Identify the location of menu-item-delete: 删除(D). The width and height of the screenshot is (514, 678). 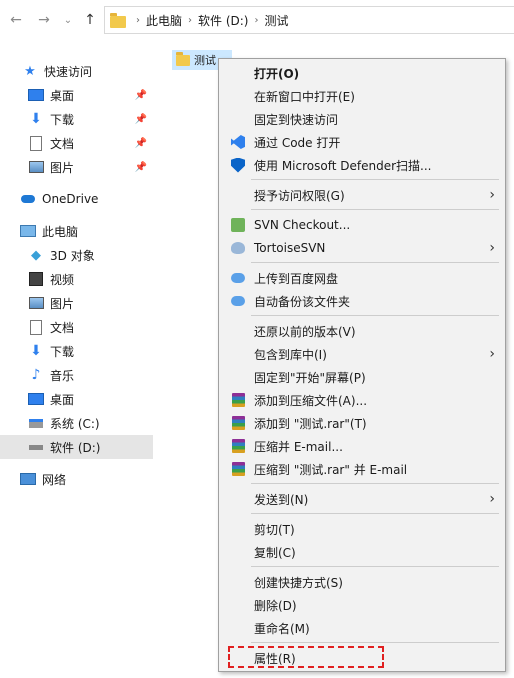
(362, 605).